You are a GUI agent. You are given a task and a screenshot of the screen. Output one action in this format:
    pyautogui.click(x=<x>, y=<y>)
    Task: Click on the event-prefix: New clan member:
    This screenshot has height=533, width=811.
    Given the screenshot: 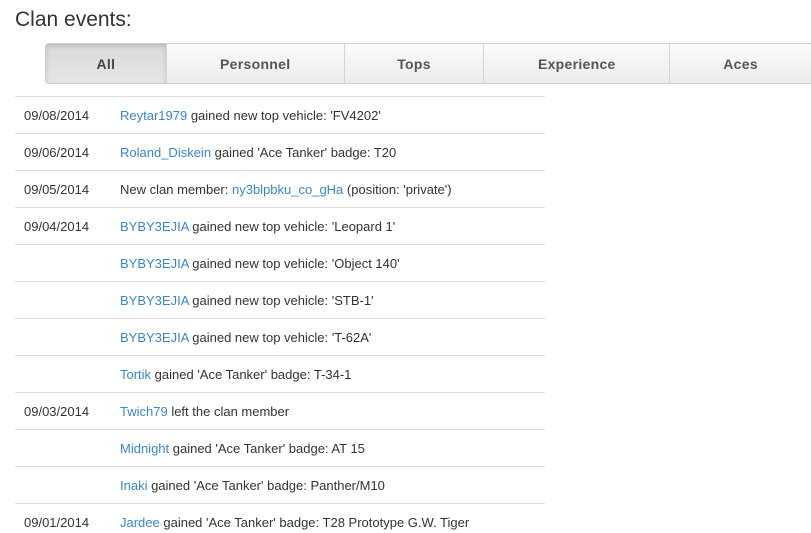 What is the action you would take?
    pyautogui.click(x=176, y=189)
    